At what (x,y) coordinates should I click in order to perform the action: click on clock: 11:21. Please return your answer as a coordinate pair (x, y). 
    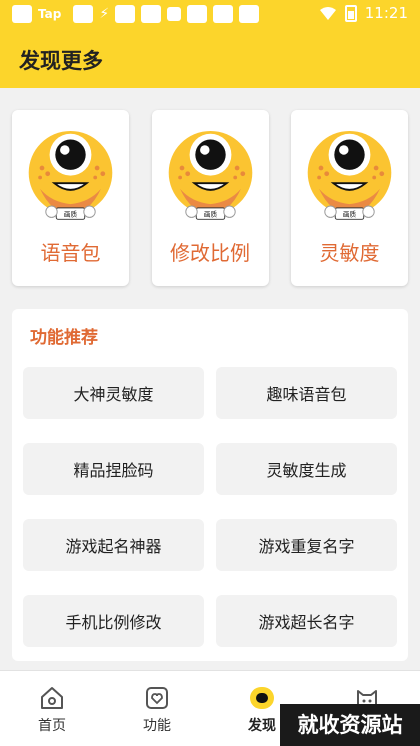
    Looking at the image, I should click on (386, 13).